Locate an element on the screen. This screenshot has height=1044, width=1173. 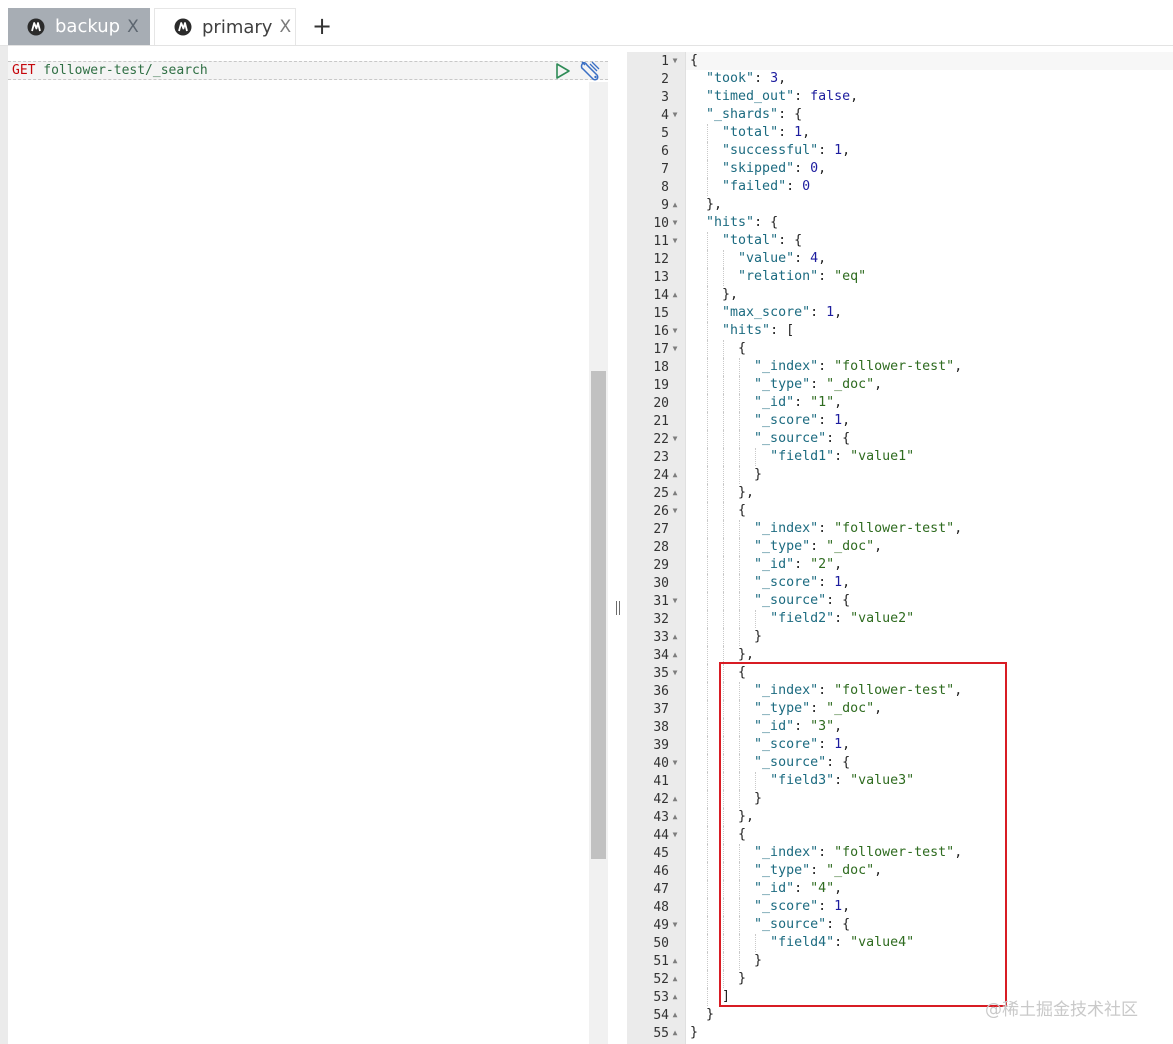
code-token: "1" is located at coordinates (822, 402).